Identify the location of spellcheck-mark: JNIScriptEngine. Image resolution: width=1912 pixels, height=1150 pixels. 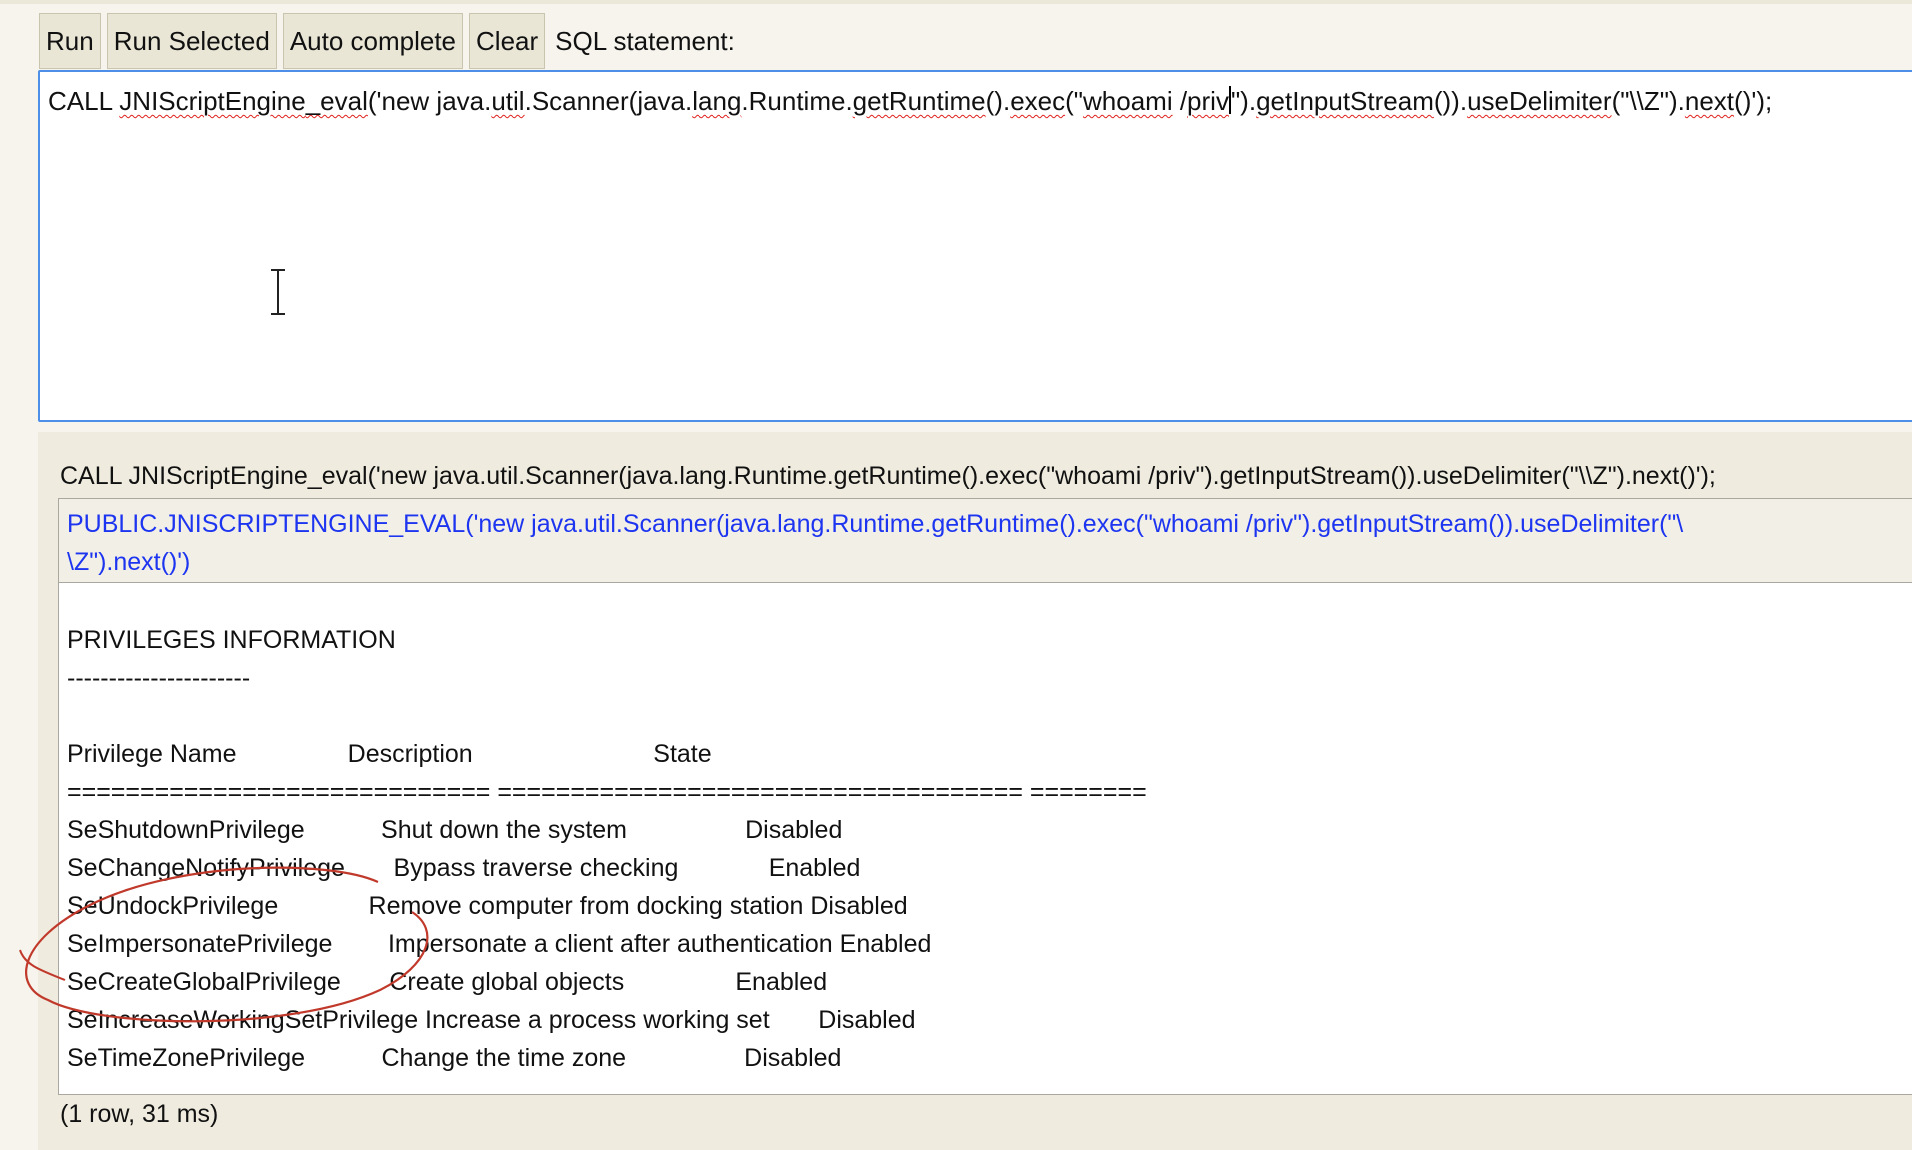
(212, 101).